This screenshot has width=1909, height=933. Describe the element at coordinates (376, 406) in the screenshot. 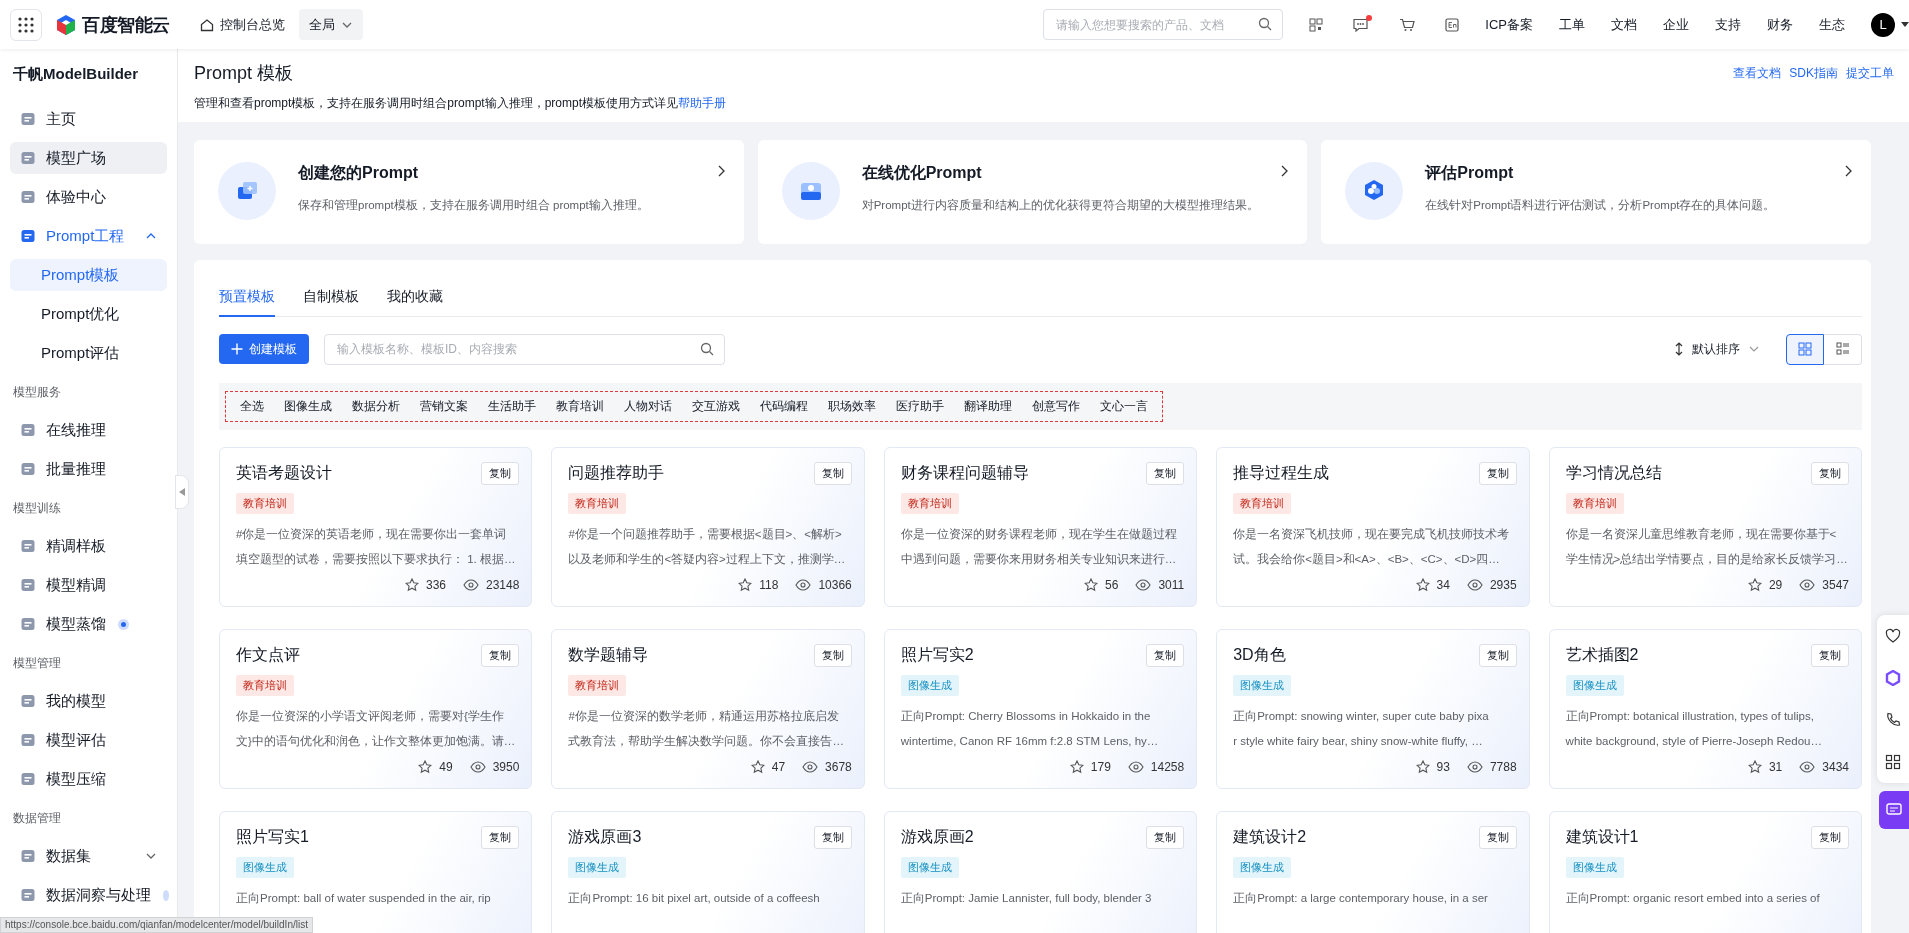

I see `category-filter: 数据分析` at that location.